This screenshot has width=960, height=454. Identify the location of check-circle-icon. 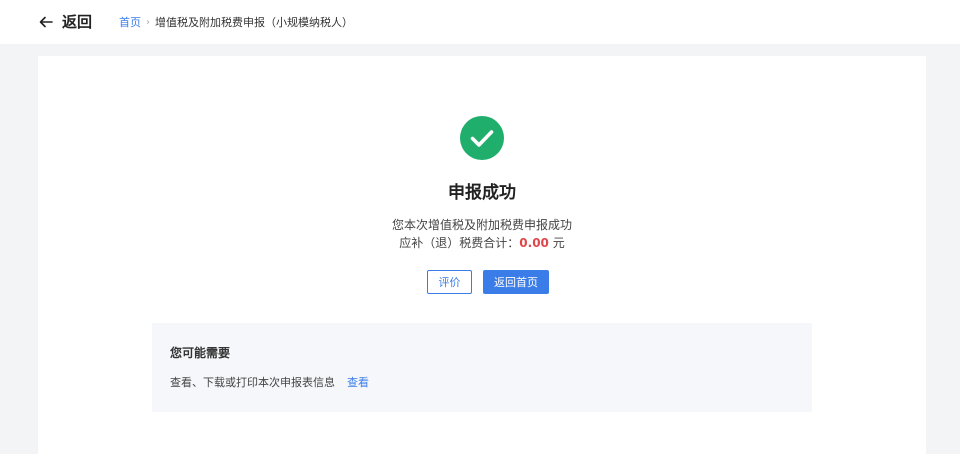
(482, 138).